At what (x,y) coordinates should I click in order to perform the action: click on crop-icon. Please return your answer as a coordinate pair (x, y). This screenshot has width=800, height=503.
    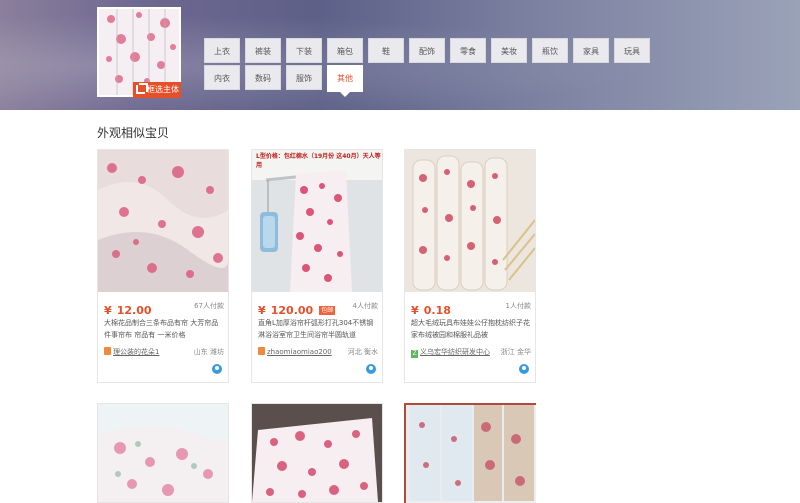
    Looking at the image, I should click on (142, 88).